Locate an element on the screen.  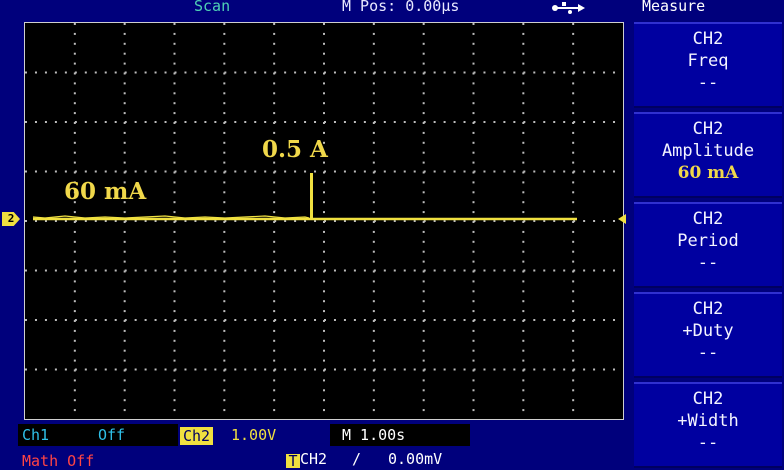
measure-width-button: CH2 +Width -- is located at coordinates (708, 425).